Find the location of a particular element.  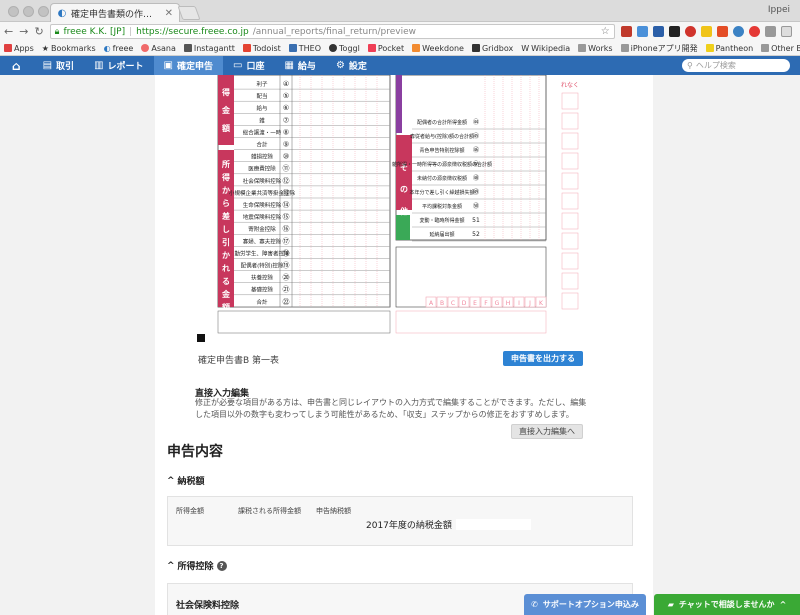

todoist-icon is located at coordinates (246, 48).